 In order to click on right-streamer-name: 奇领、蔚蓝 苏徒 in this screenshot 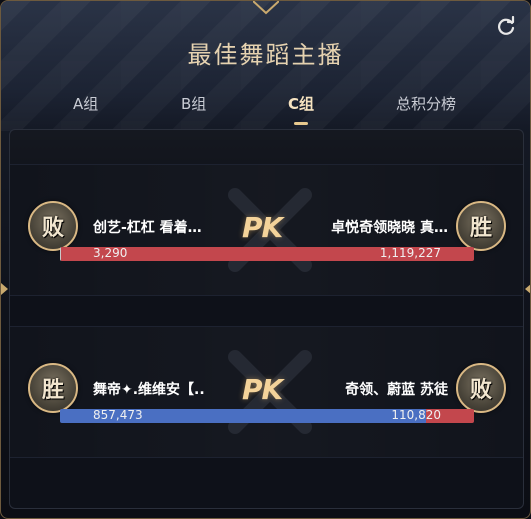, I will do `click(383, 389)`.